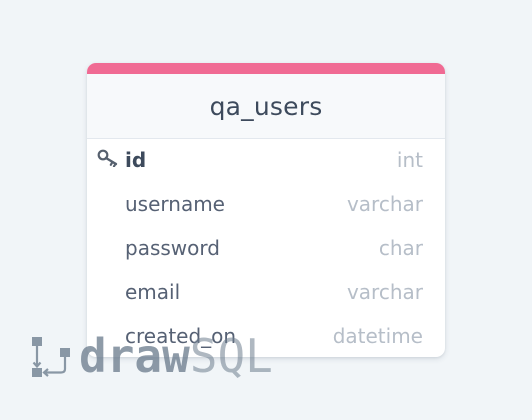 This screenshot has width=532, height=420. What do you see at coordinates (175, 204) in the screenshot?
I see `column-name: username` at bounding box center [175, 204].